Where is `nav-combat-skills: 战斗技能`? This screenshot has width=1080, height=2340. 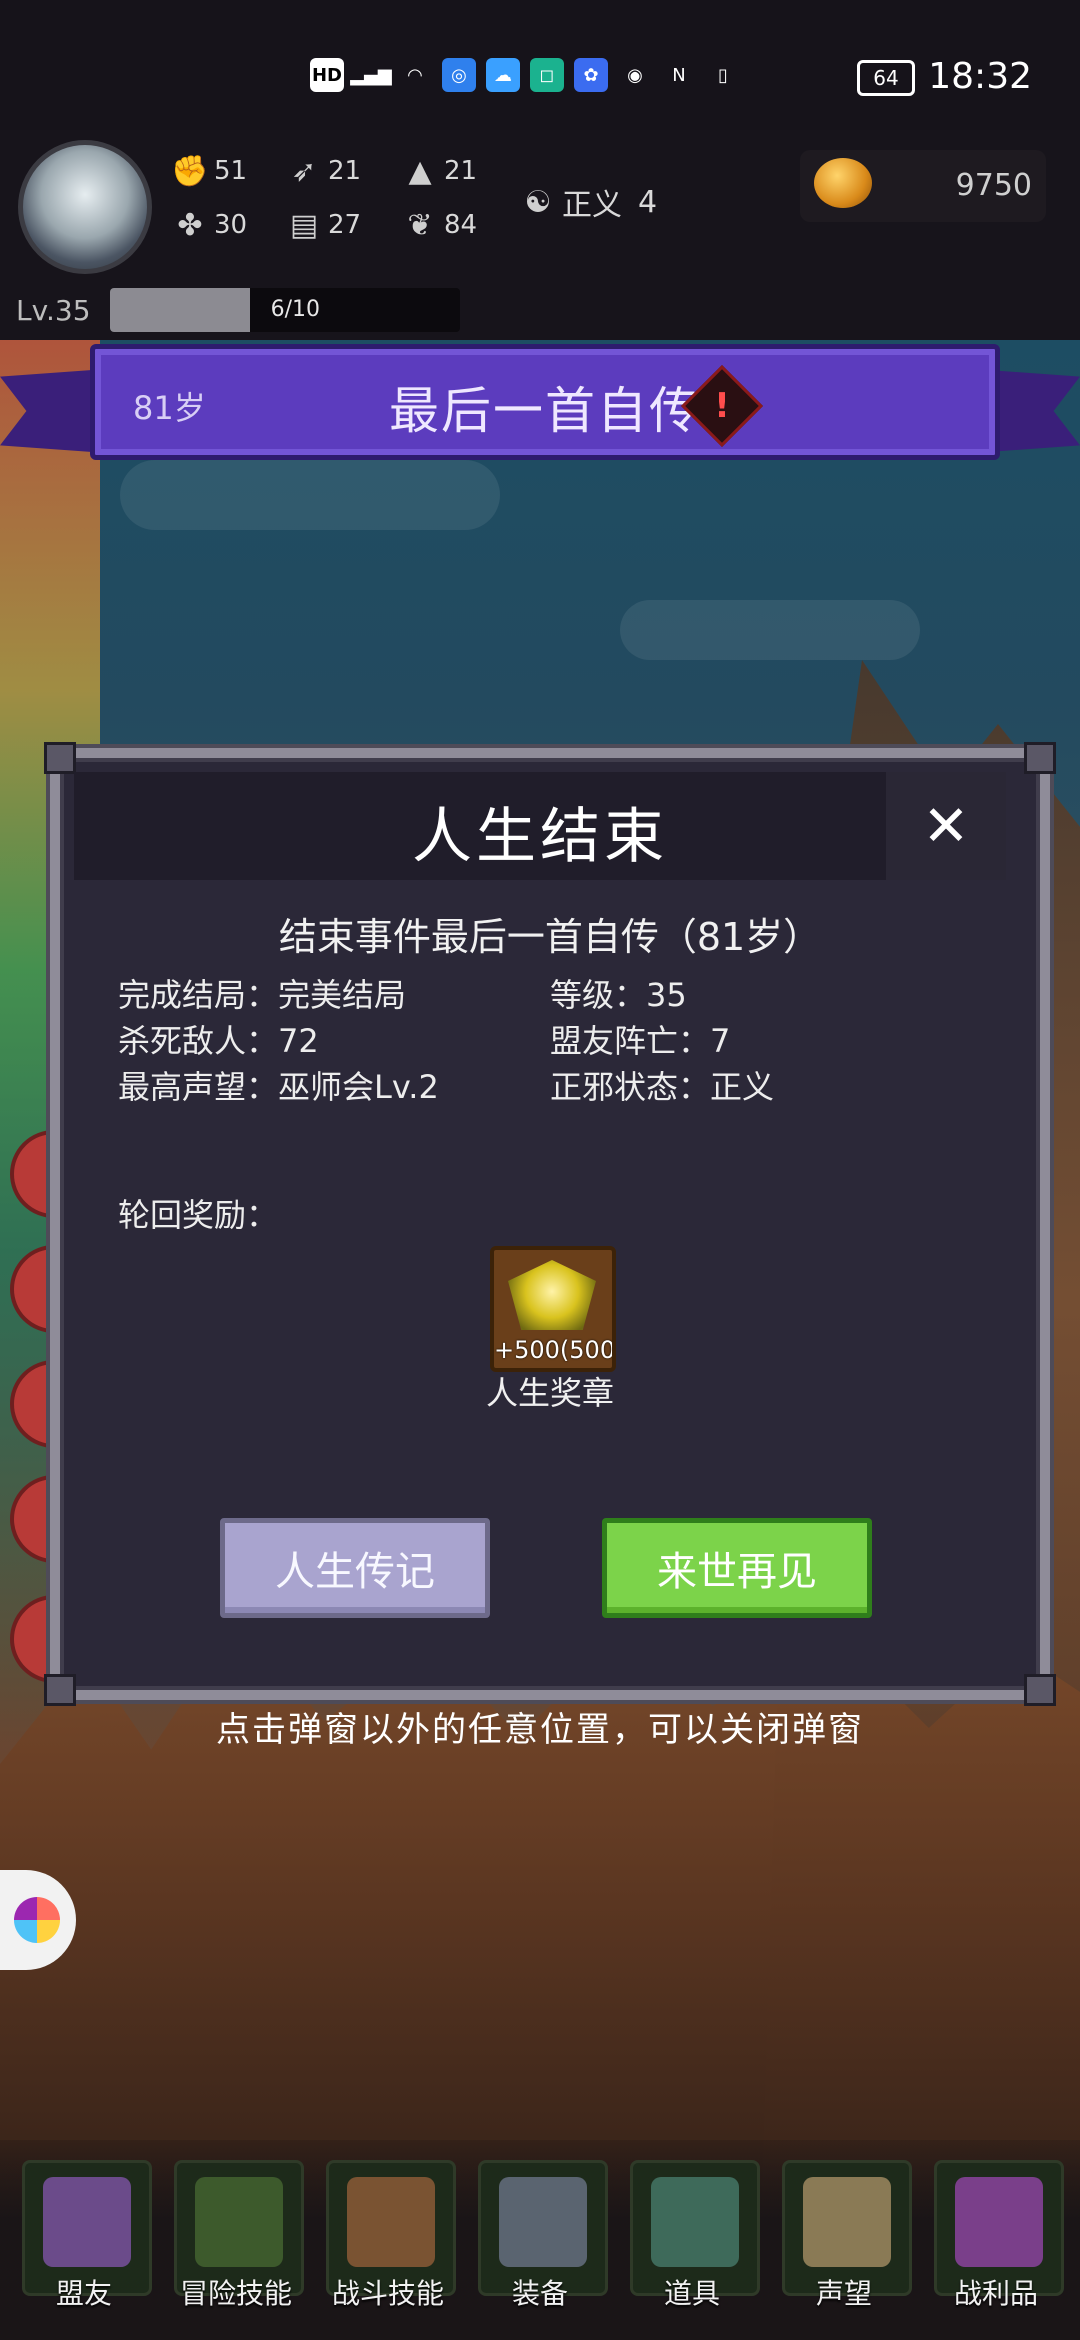 nav-combat-skills: 战斗技能 is located at coordinates (391, 2245).